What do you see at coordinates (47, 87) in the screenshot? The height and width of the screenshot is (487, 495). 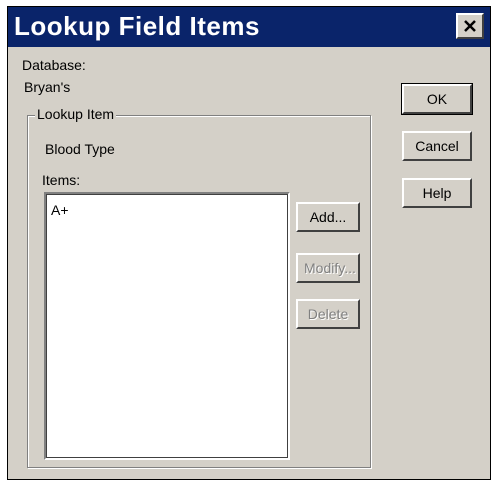 I see `database-value: Bryan's` at bounding box center [47, 87].